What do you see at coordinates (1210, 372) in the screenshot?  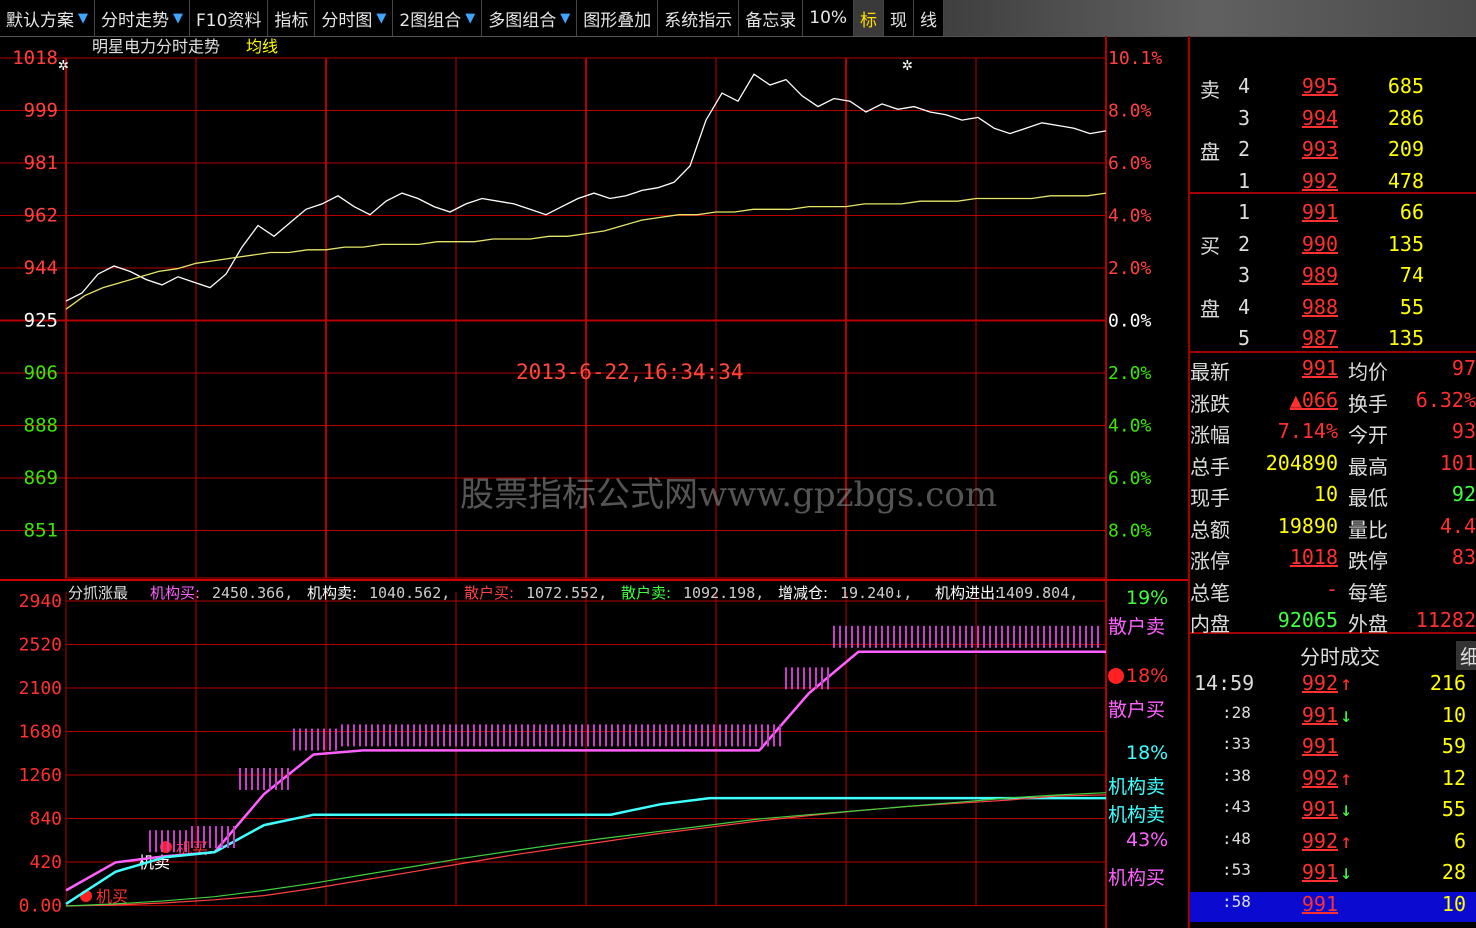 I see `quote-label: 最新` at bounding box center [1210, 372].